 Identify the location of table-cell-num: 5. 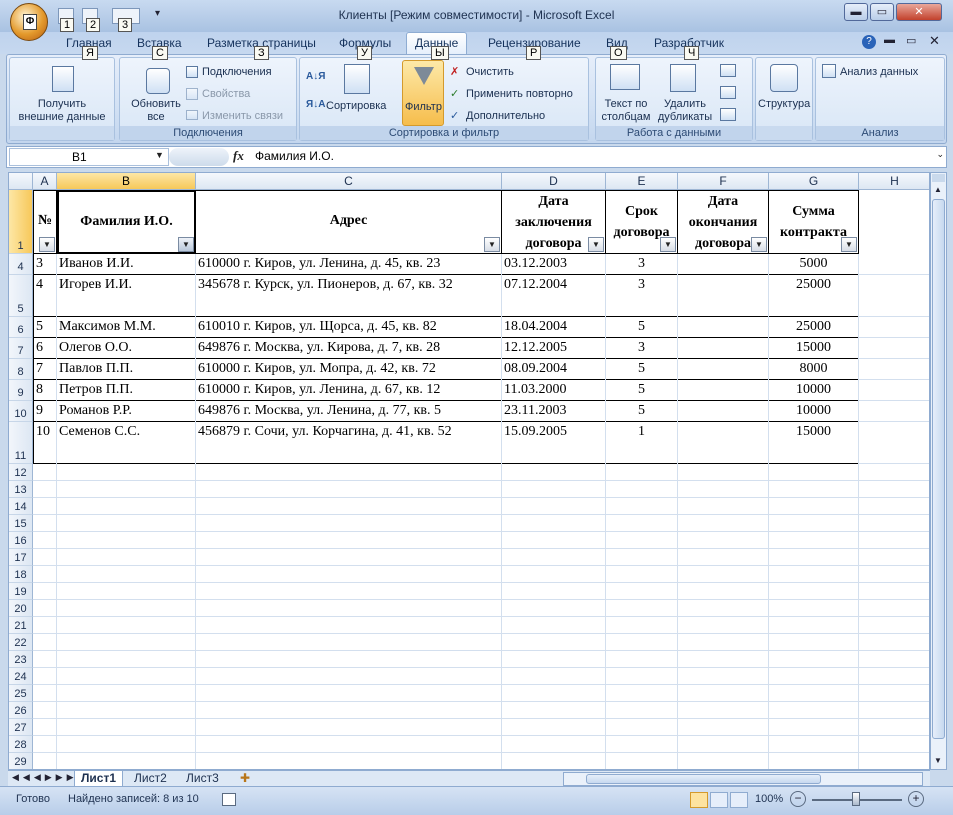
(45, 327).